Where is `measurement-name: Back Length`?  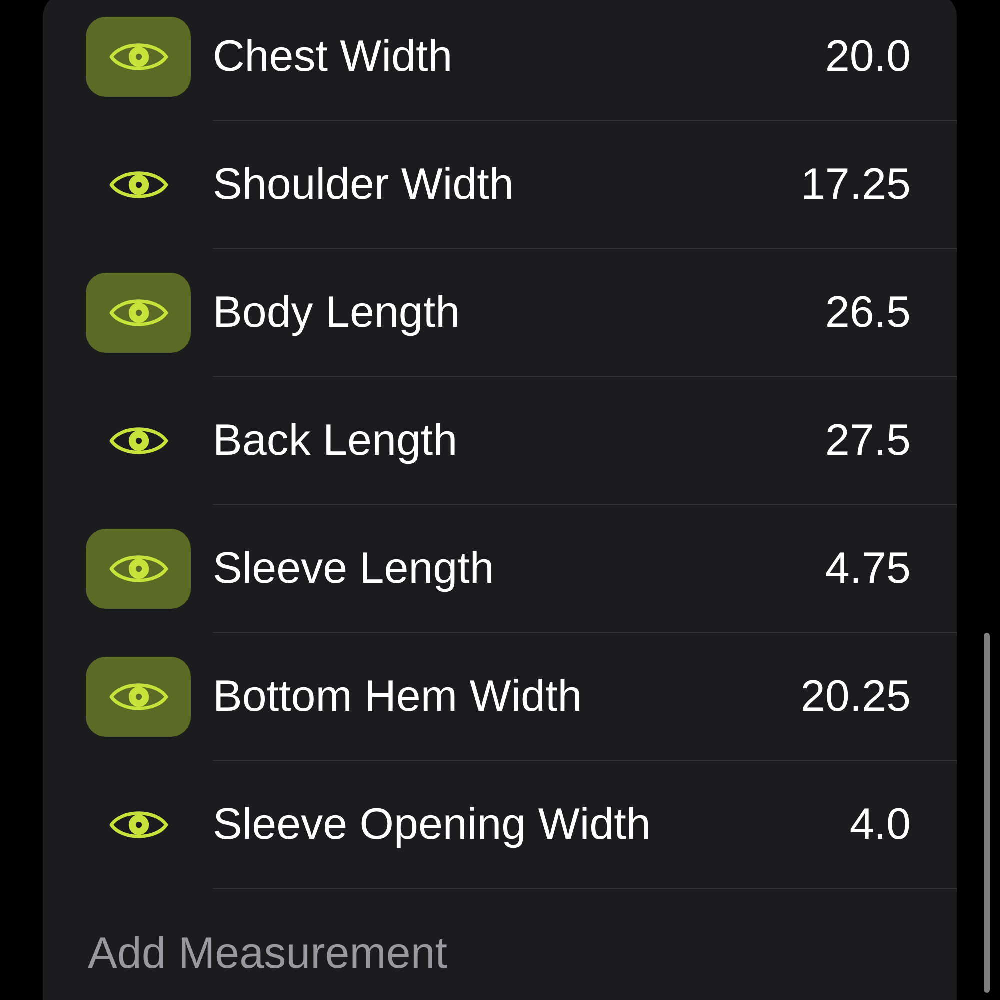 measurement-name: Back Length is located at coordinates (335, 440).